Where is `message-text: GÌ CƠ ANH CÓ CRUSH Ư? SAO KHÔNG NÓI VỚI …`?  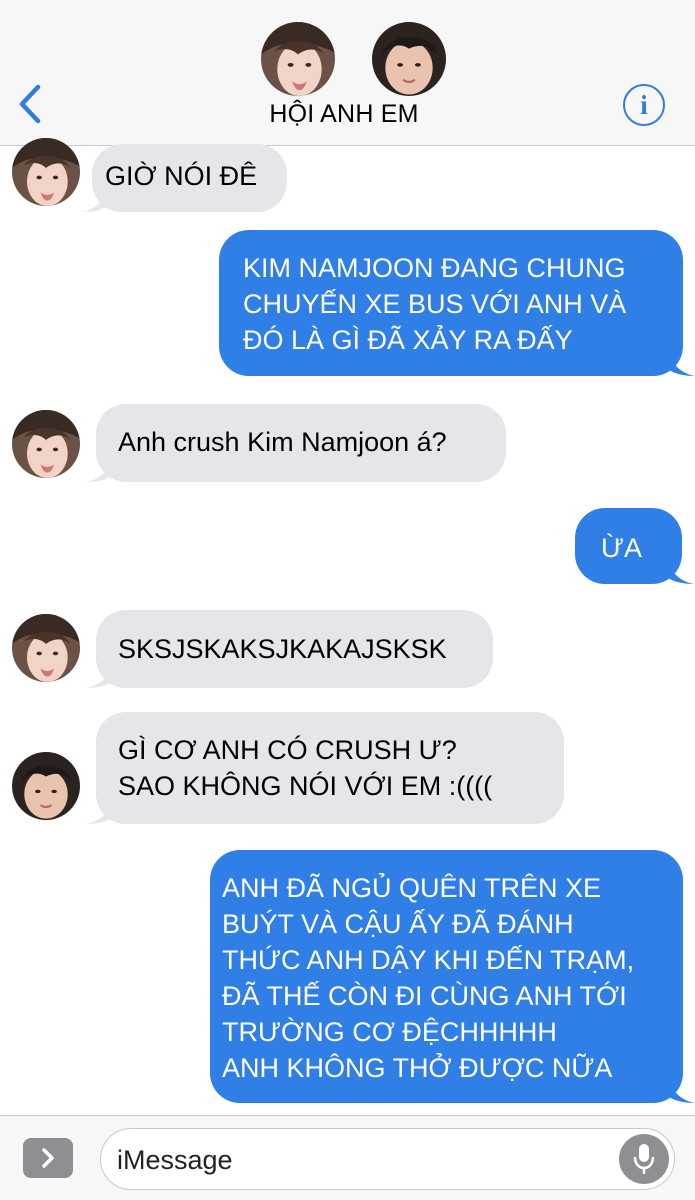 message-text: GÌ CƠ ANH CÓ CRUSH Ư? SAO KHÔNG NÓI VỚI … is located at coordinates (305, 768).